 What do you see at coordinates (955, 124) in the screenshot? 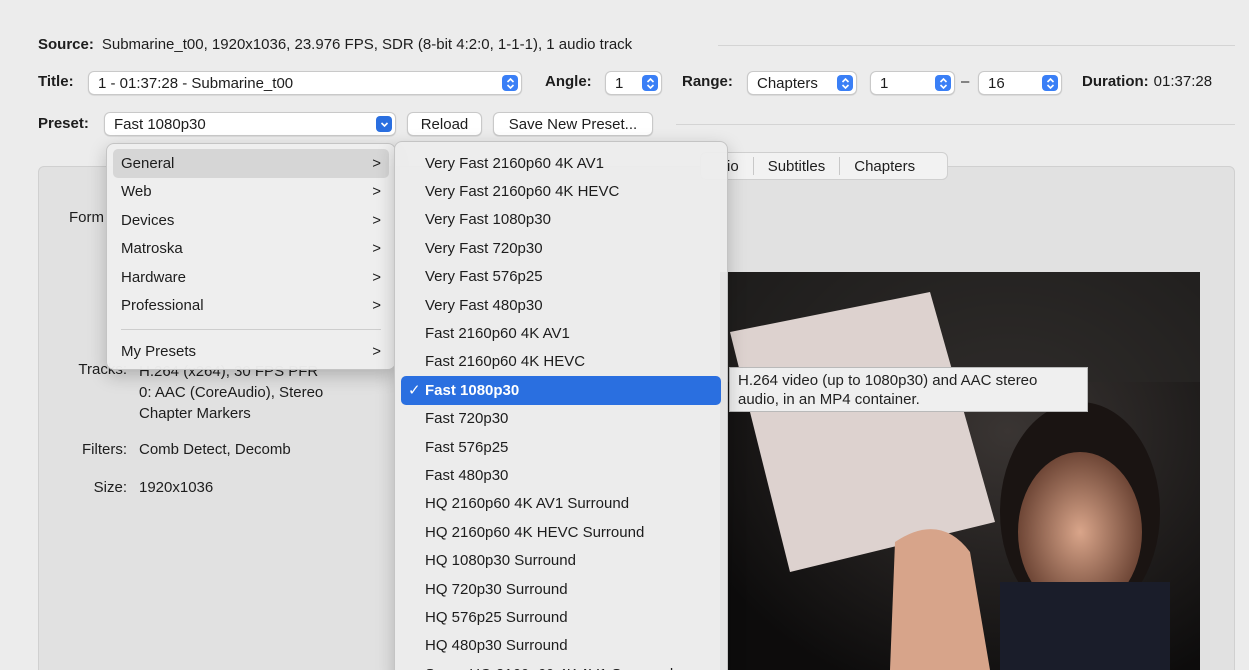
I see `divider` at bounding box center [955, 124].